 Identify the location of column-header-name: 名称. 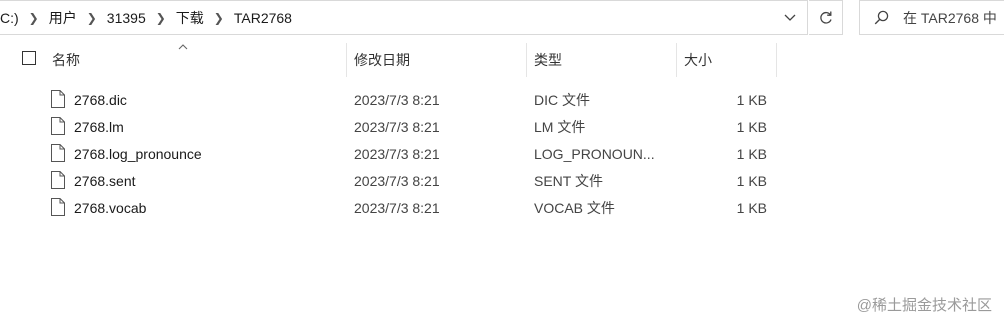
(197, 60).